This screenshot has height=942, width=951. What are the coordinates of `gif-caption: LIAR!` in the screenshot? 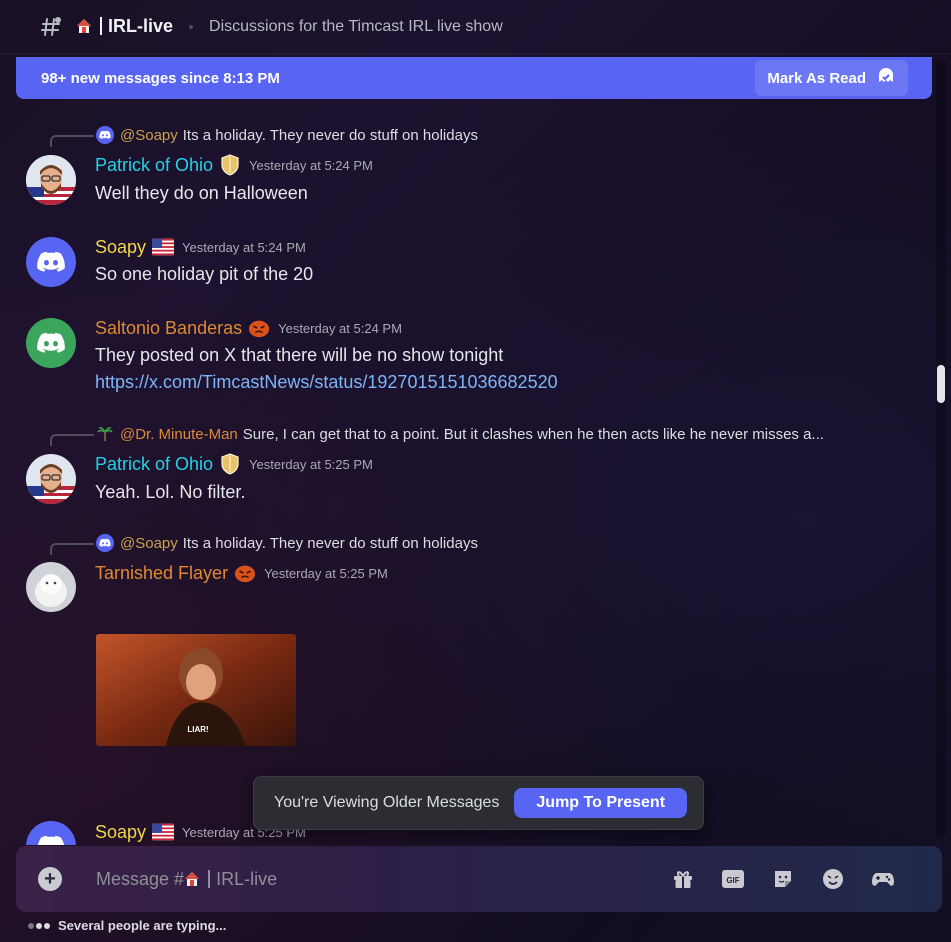 It's located at (197, 729).